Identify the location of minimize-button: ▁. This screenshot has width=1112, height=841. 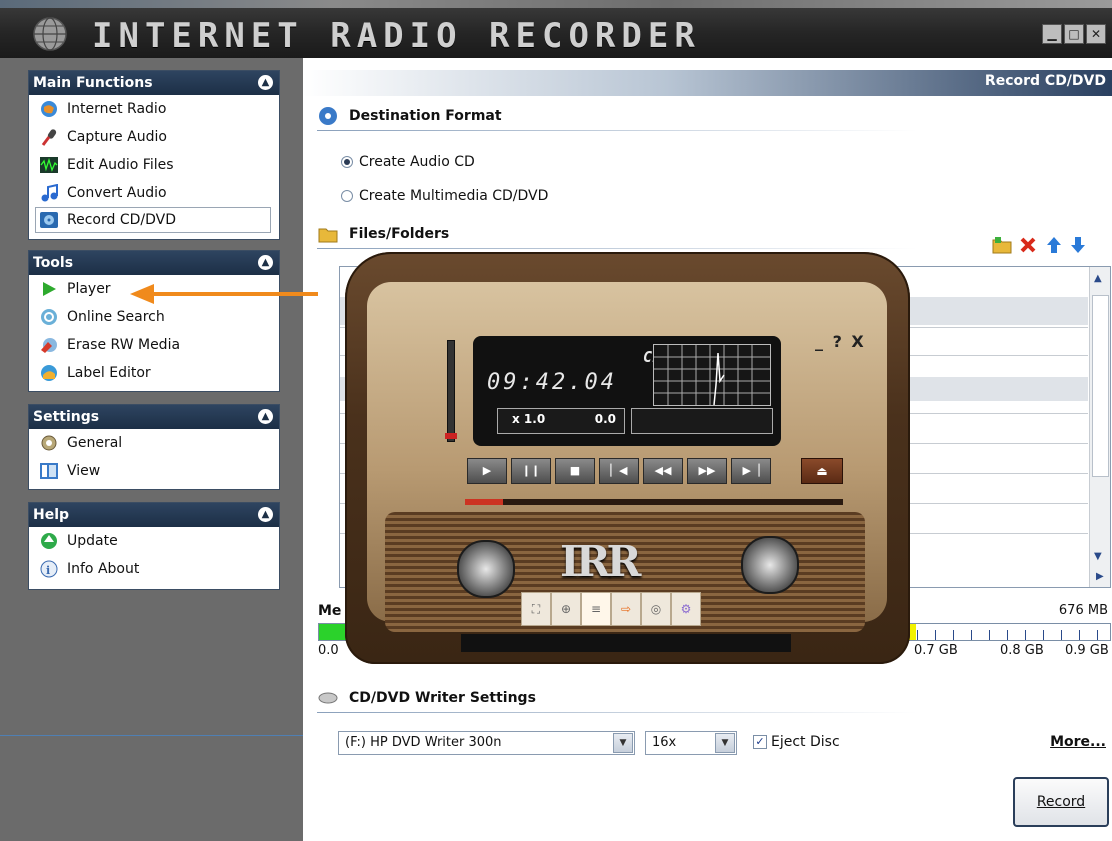
(1052, 34).